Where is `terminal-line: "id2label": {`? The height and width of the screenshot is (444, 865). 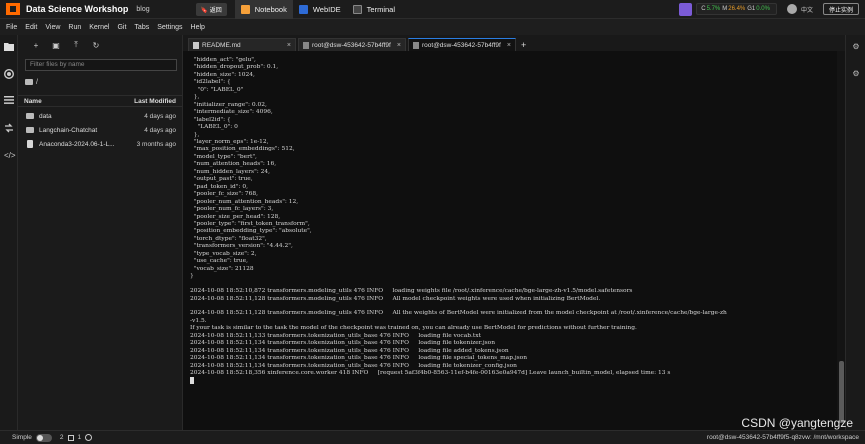
terminal-line: "id2label": { is located at coordinates (210, 82).